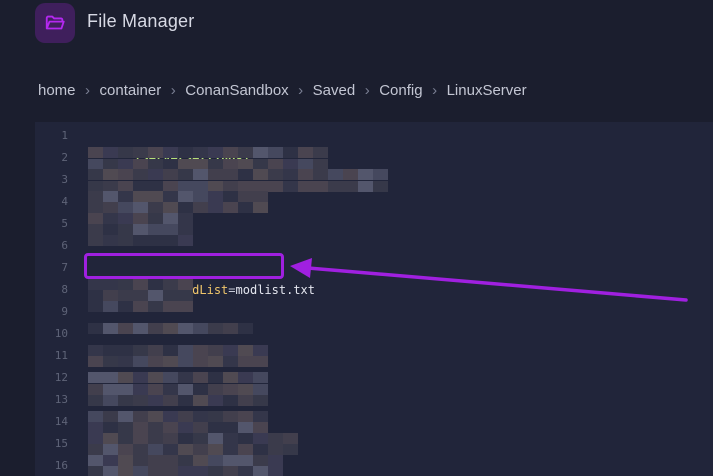 Image resolution: width=713 pixels, height=476 pixels. What do you see at coordinates (334, 90) in the screenshot?
I see `breadcrumb-item-saved: Saved` at bounding box center [334, 90].